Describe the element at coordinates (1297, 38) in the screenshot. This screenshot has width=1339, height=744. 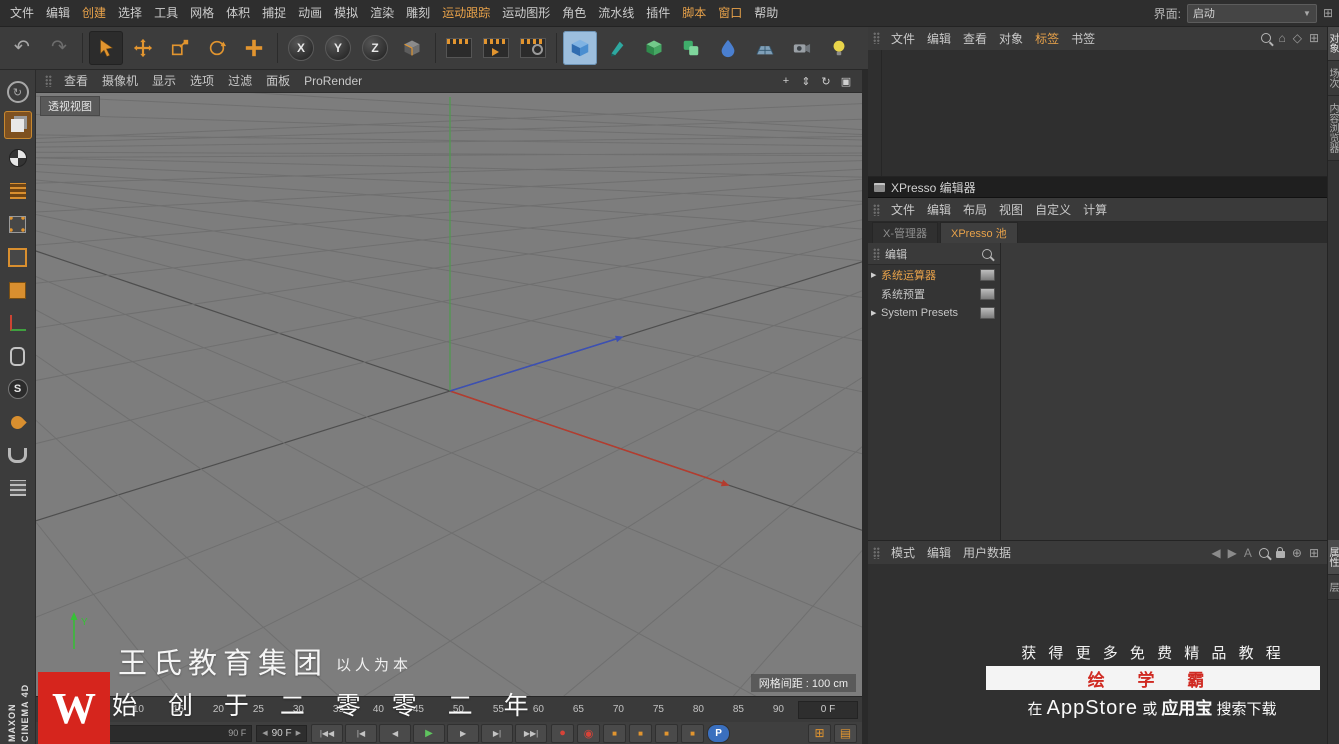
I see `filter-icon: ◇` at that location.